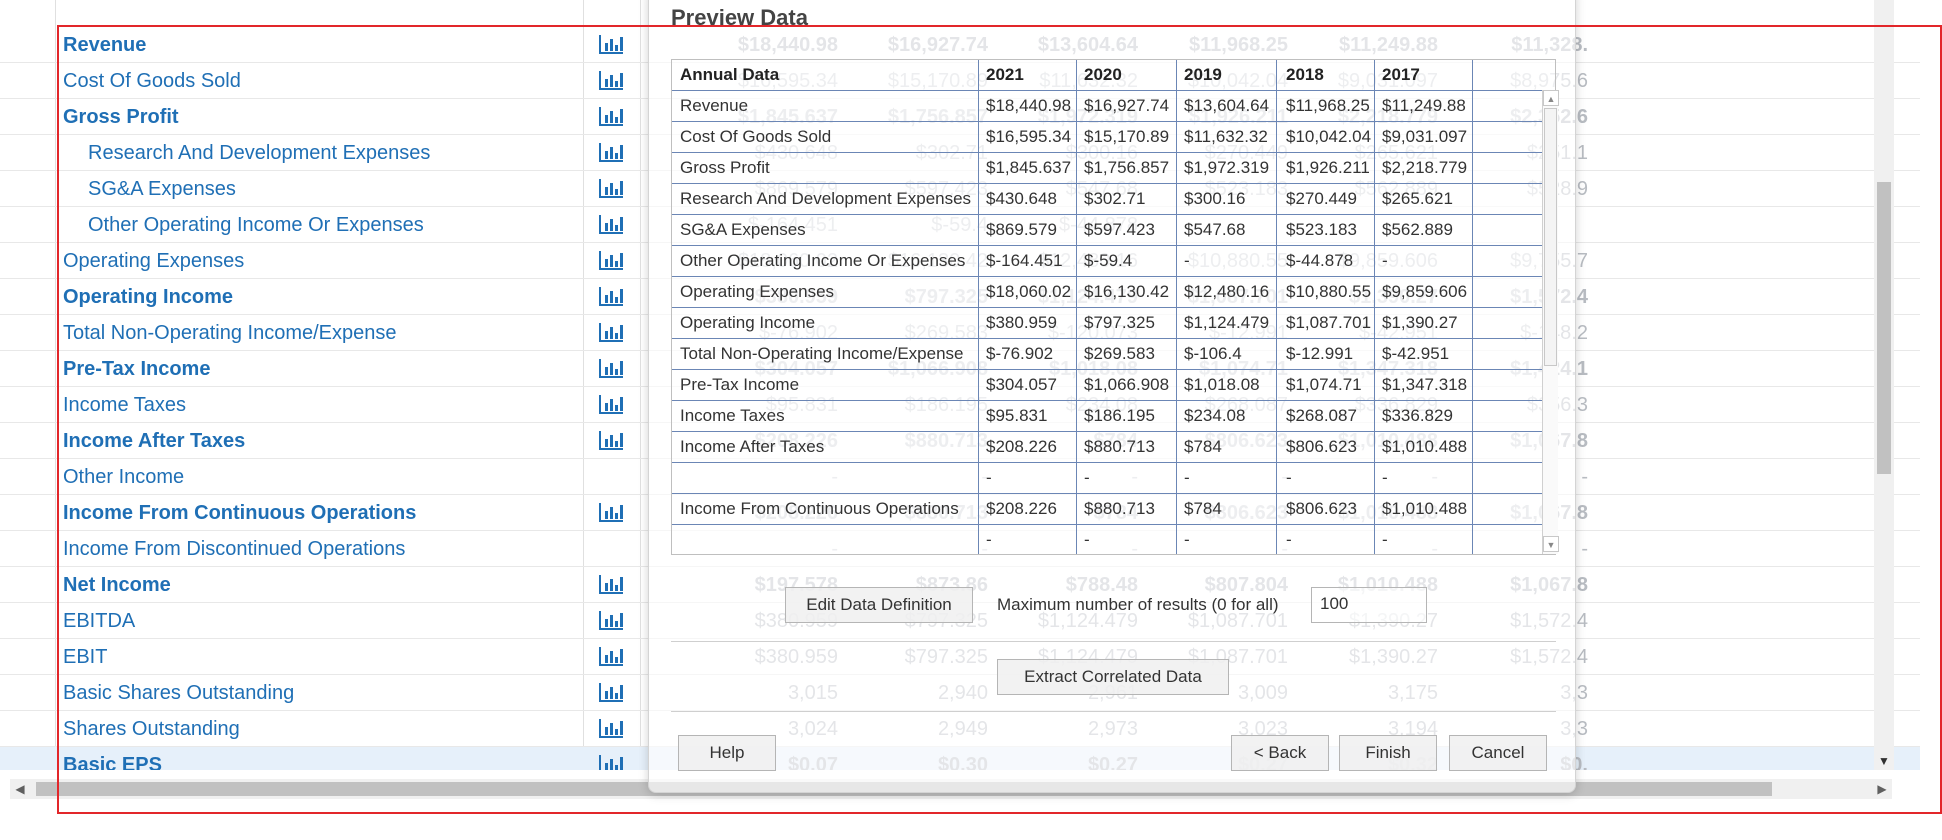 The height and width of the screenshot is (840, 1942). Describe the element at coordinates (1321, 229) in the screenshot. I see `grid-cell: $523.183` at that location.